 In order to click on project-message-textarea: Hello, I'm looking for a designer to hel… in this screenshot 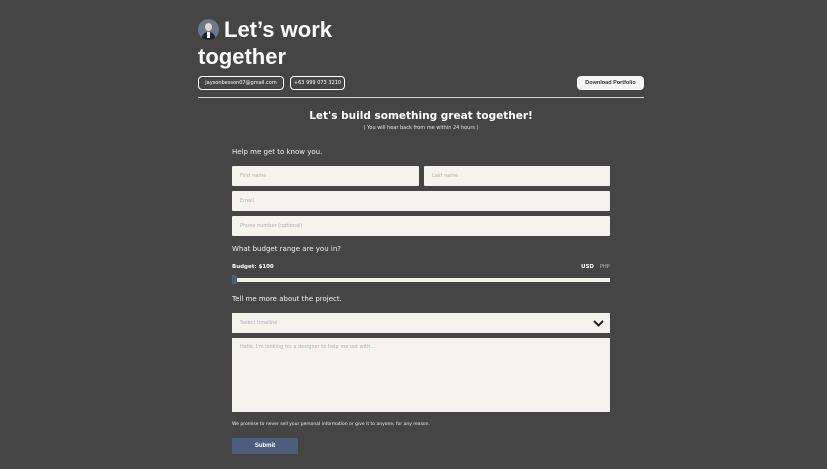, I will do `click(421, 375)`.